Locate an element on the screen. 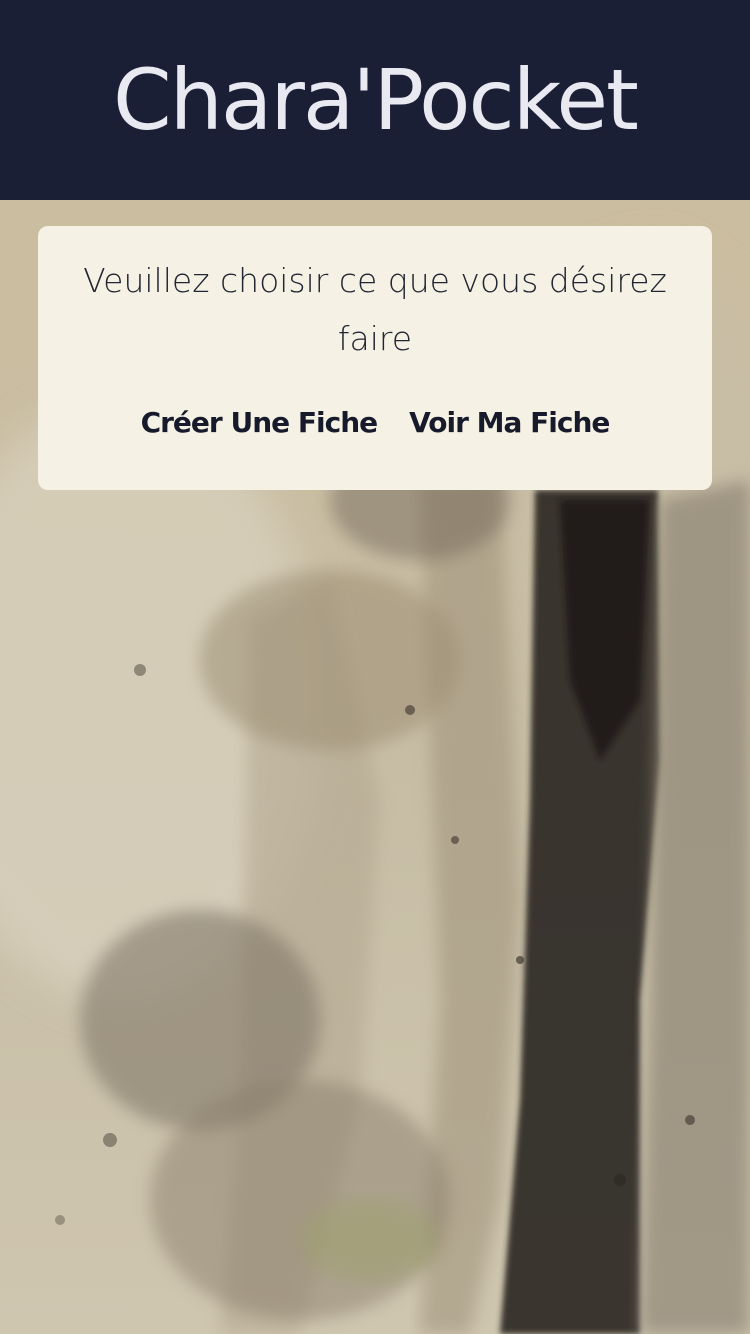 This screenshot has height=1334, width=750. create-sheet-link: Créer Une Fiche is located at coordinates (260, 422).